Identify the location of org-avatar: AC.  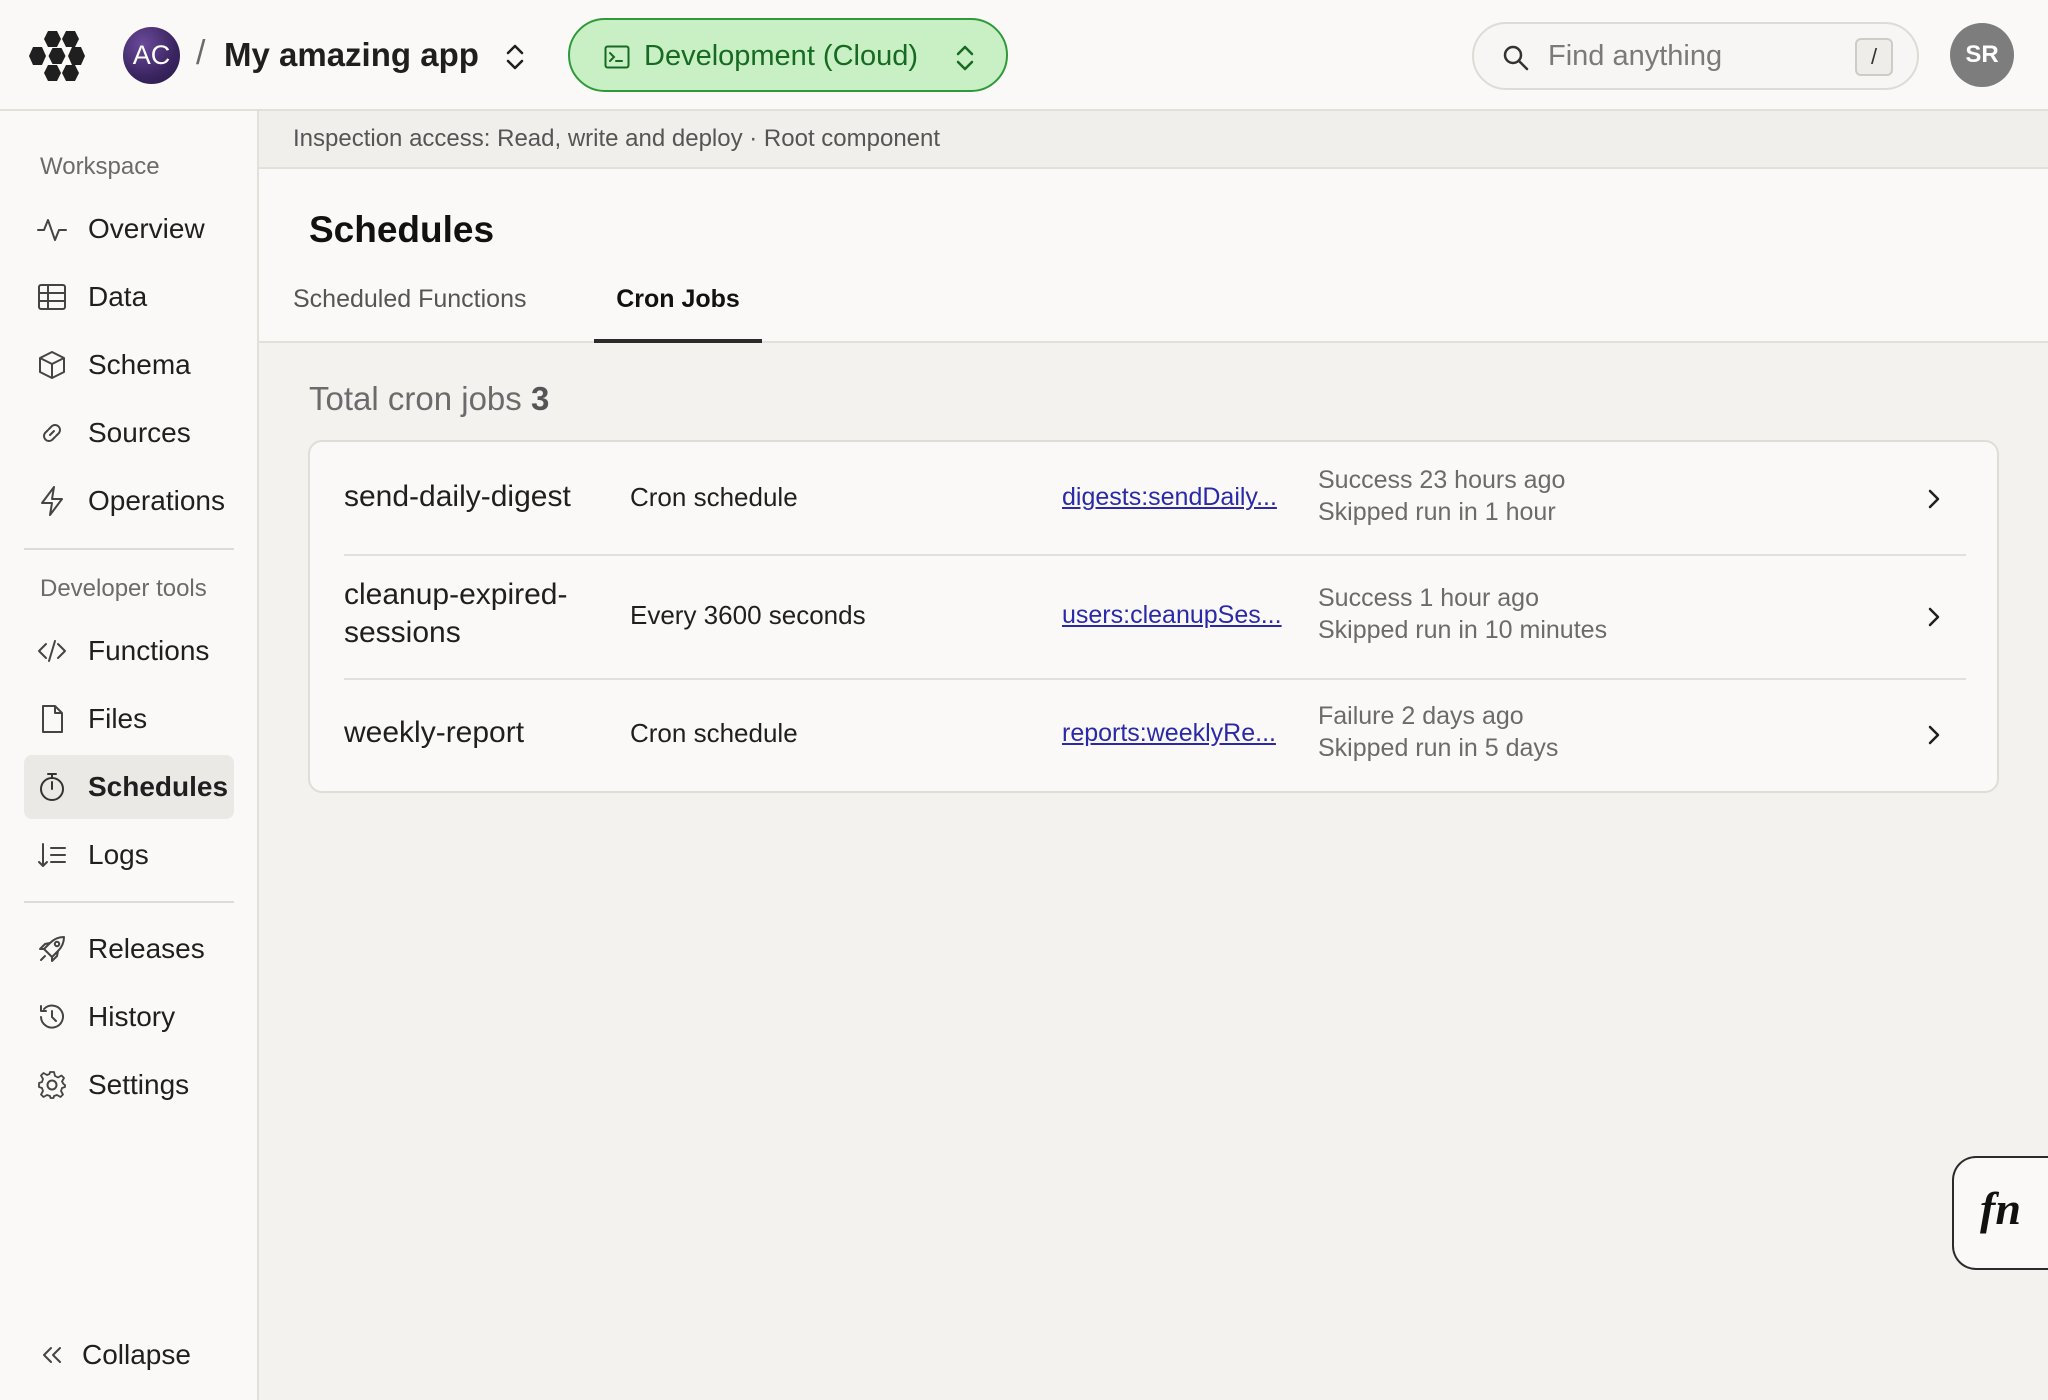
(151, 55).